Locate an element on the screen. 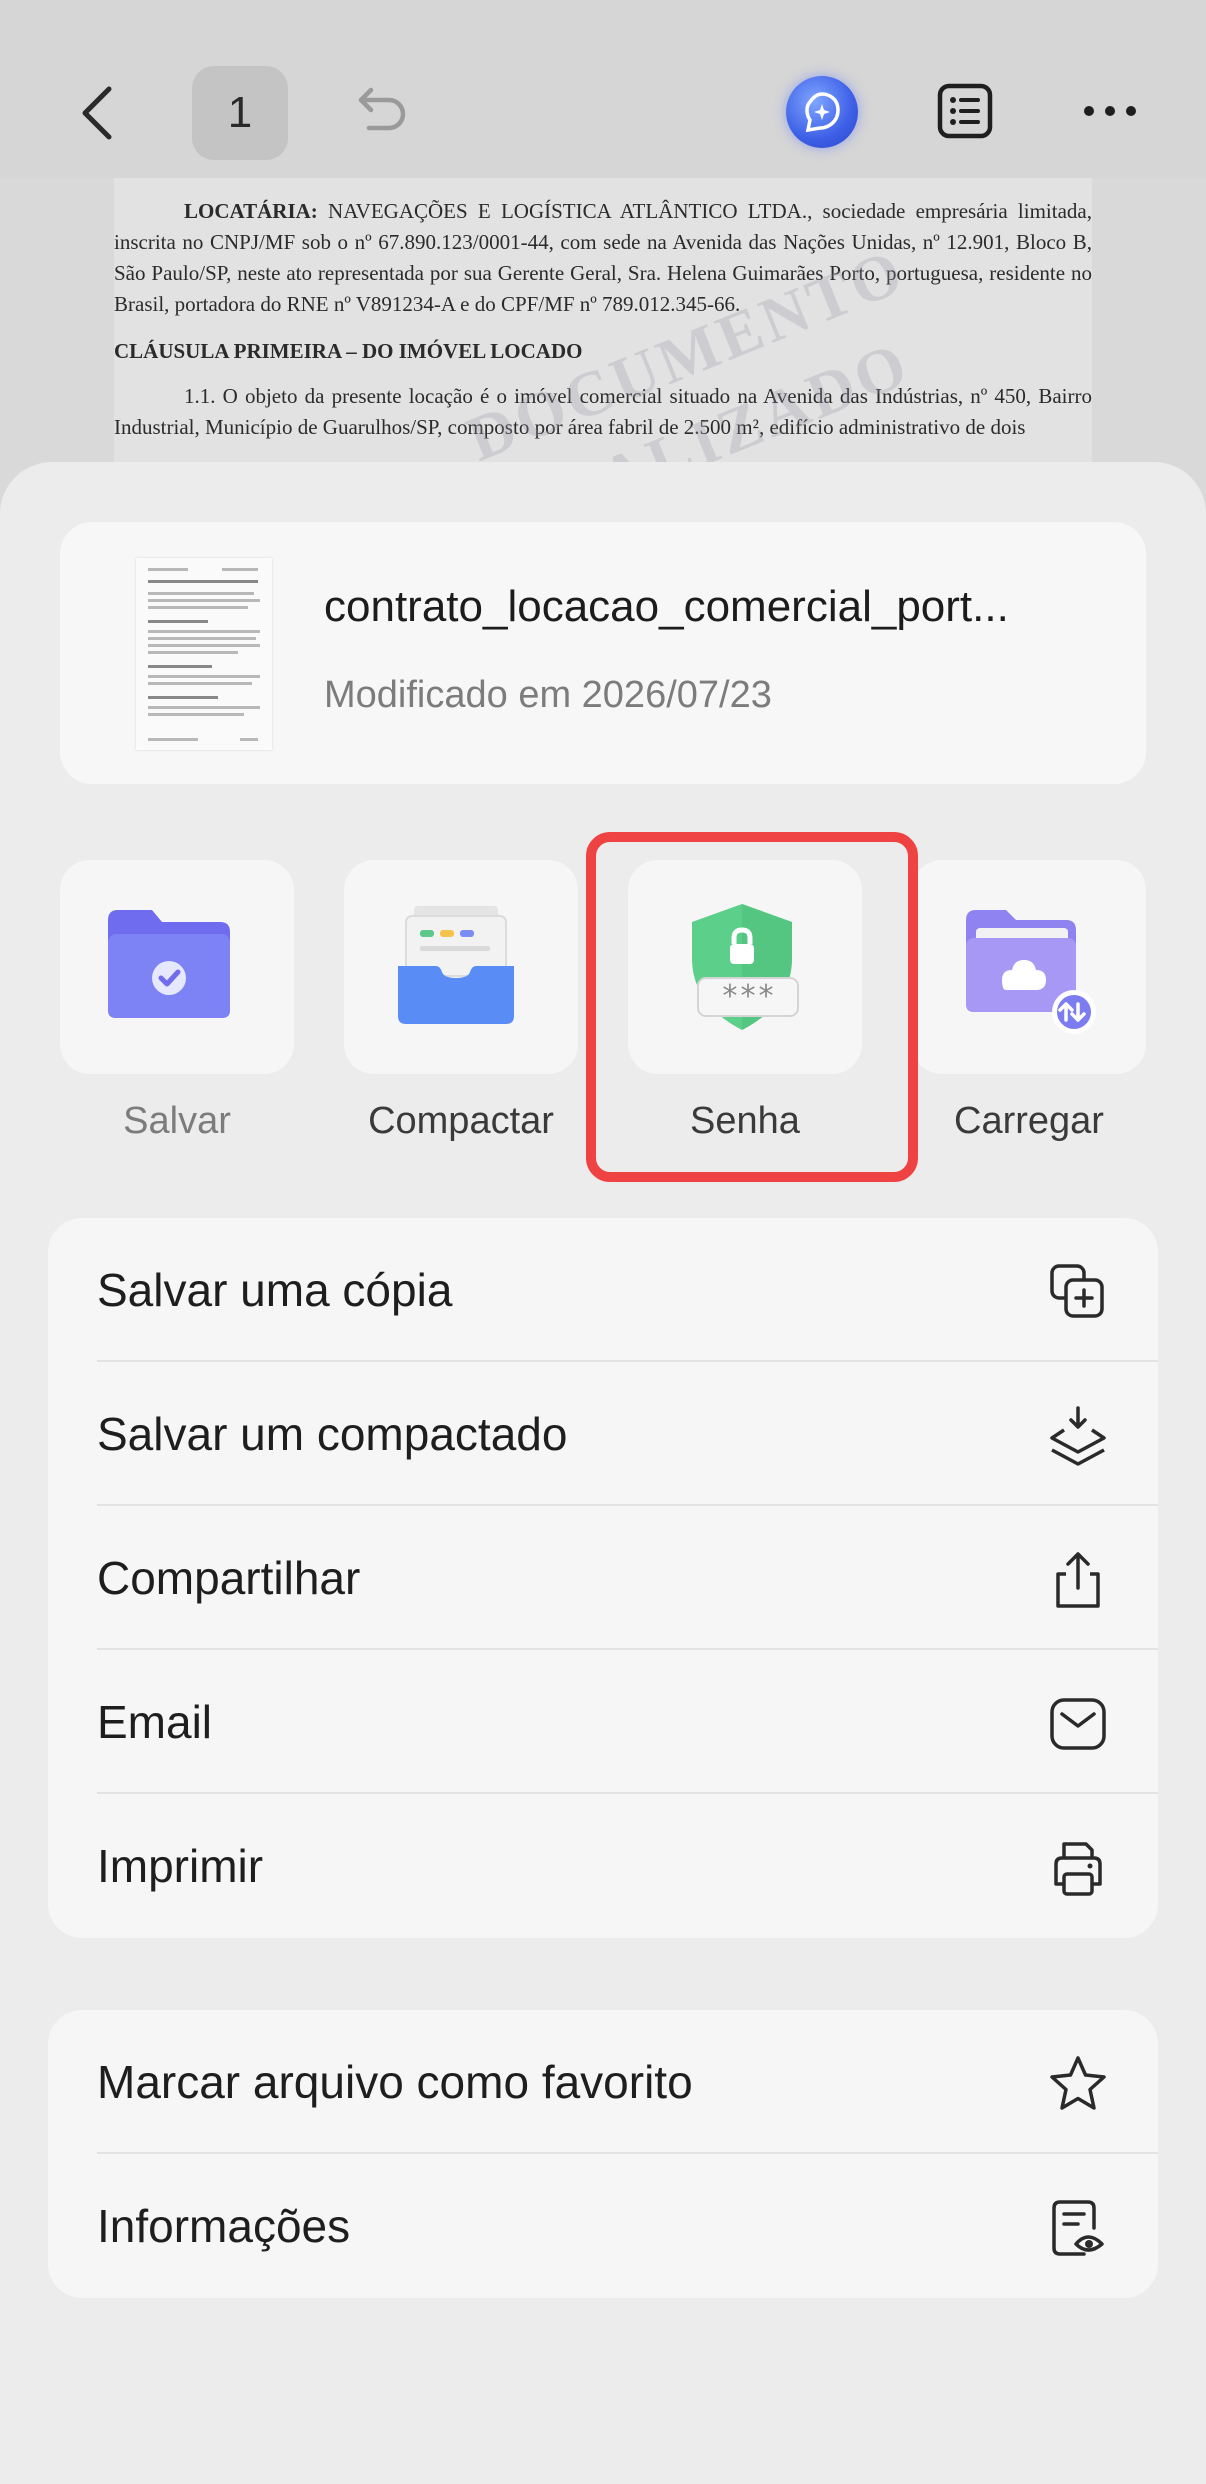 The width and height of the screenshot is (1206, 2484). menu-item-save-compressed: Salvar um compactado is located at coordinates (603, 1434).